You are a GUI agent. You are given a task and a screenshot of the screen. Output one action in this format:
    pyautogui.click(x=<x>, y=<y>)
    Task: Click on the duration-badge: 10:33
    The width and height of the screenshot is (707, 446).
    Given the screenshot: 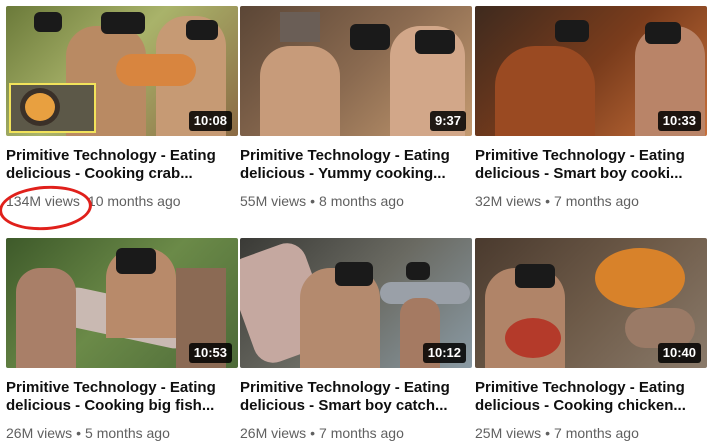 What is the action you would take?
    pyautogui.click(x=679, y=121)
    